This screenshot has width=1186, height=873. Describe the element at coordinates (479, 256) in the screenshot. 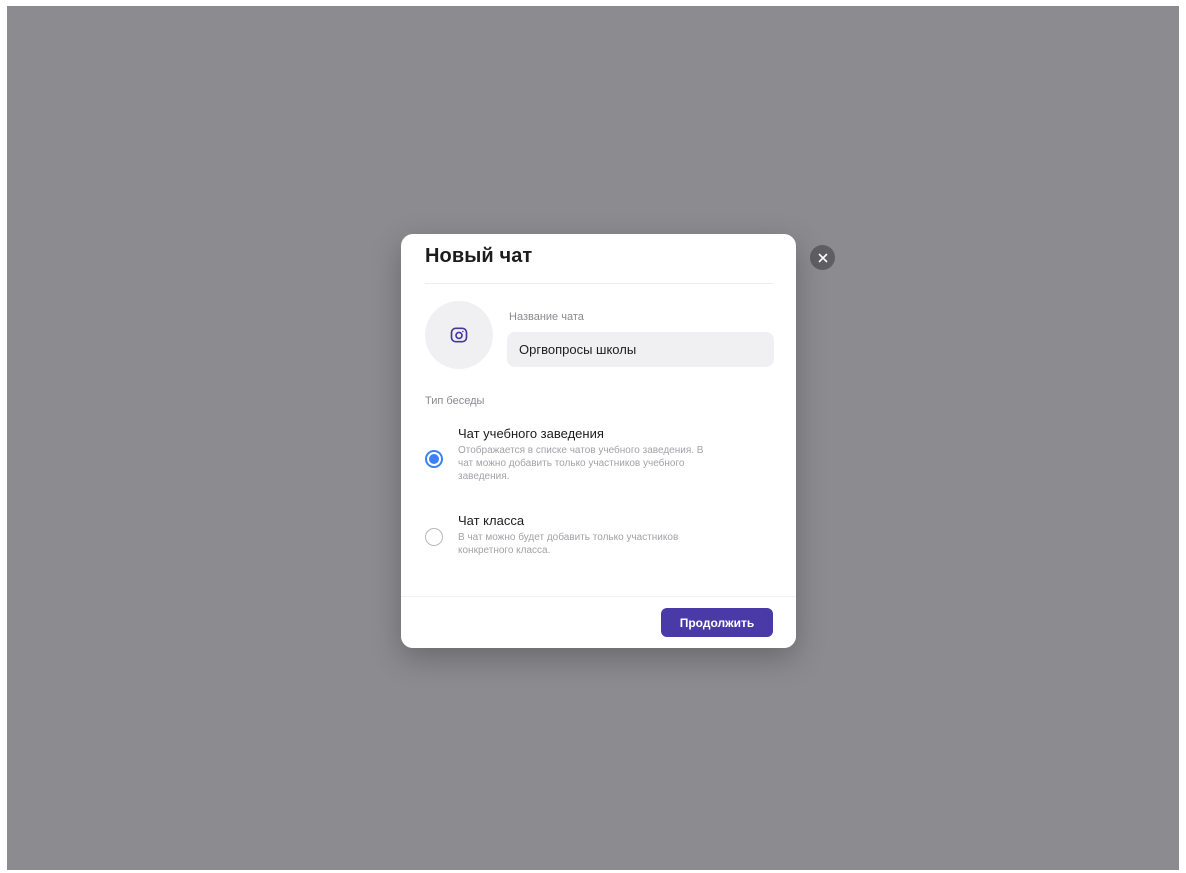

I see `dialog-title: Новый чат` at that location.